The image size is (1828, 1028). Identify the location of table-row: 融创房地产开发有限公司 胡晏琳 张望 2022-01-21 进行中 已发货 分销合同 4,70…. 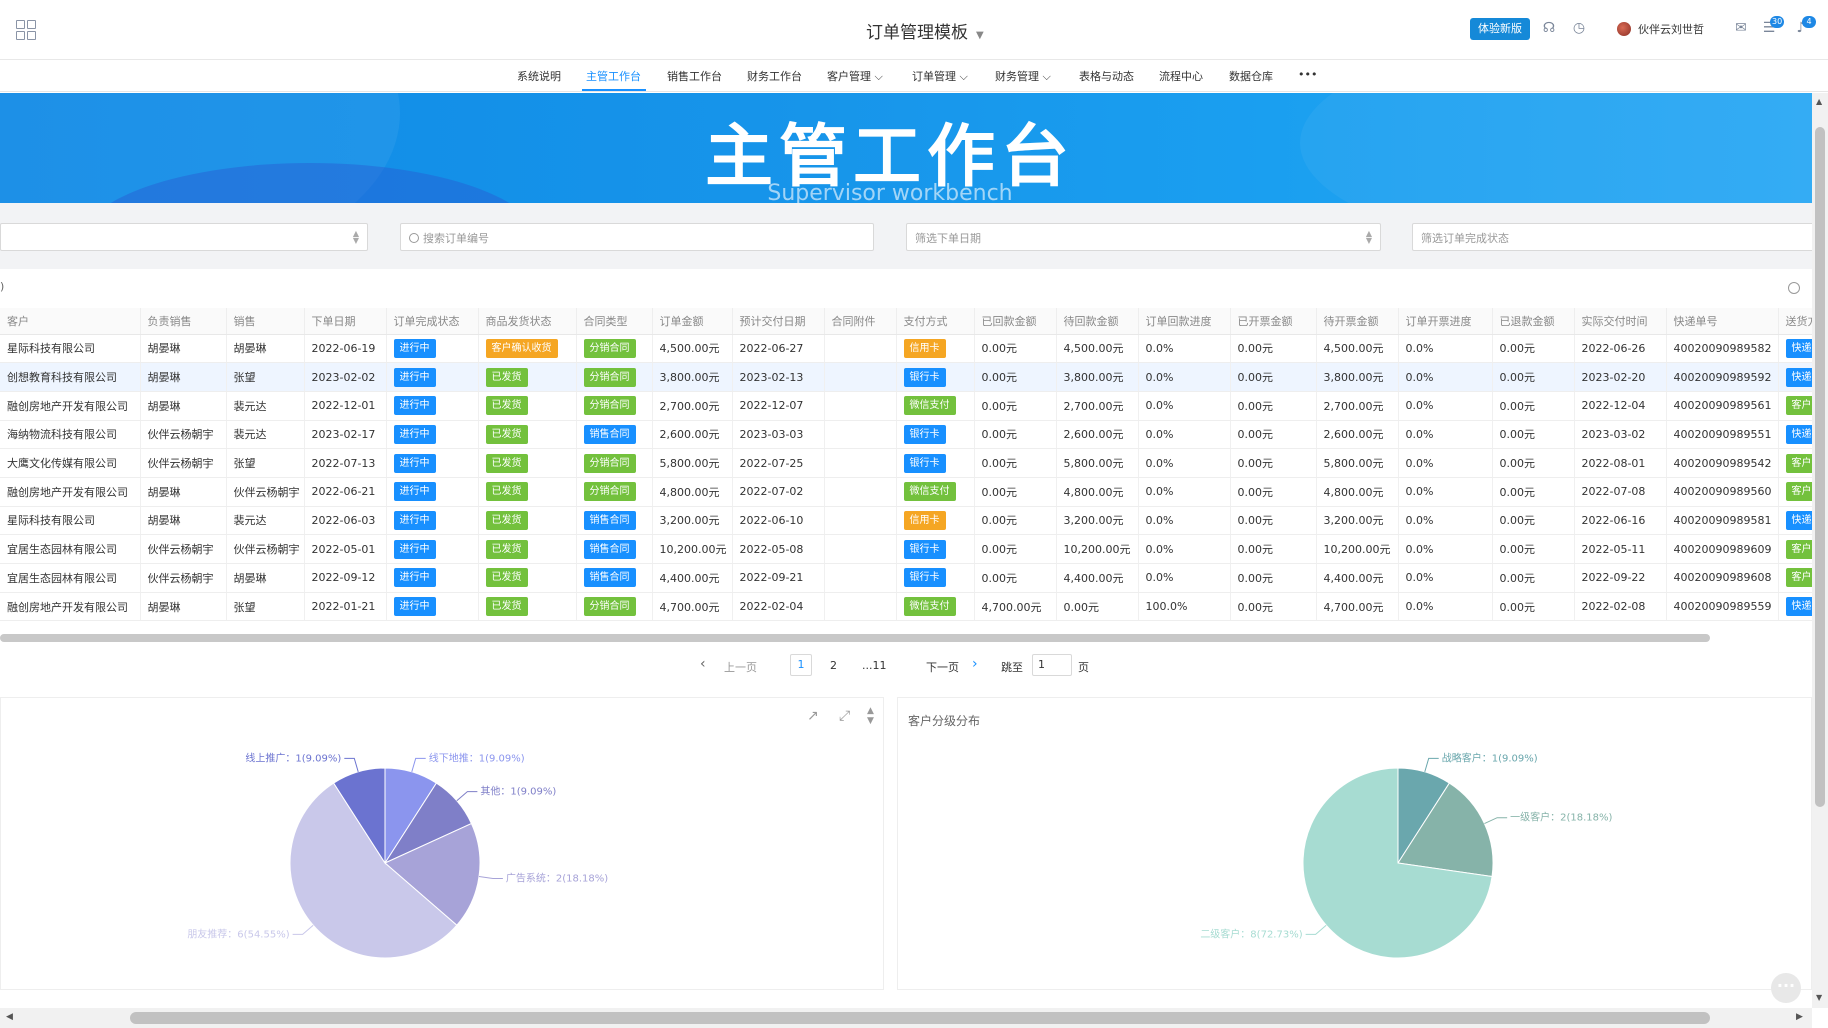
(911, 607).